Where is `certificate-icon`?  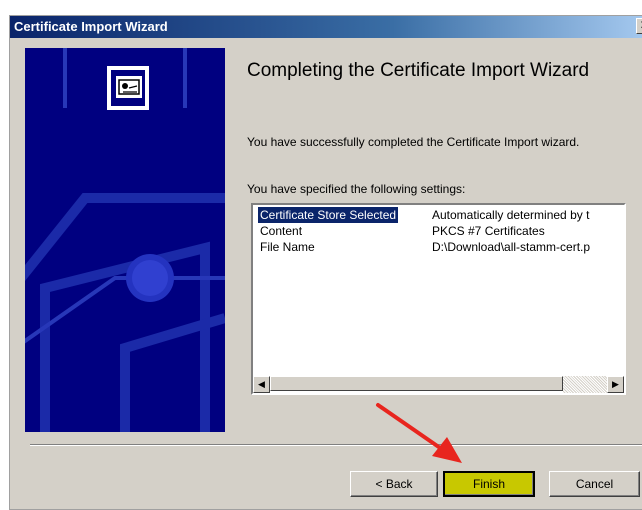
certificate-icon is located at coordinates (128, 88).